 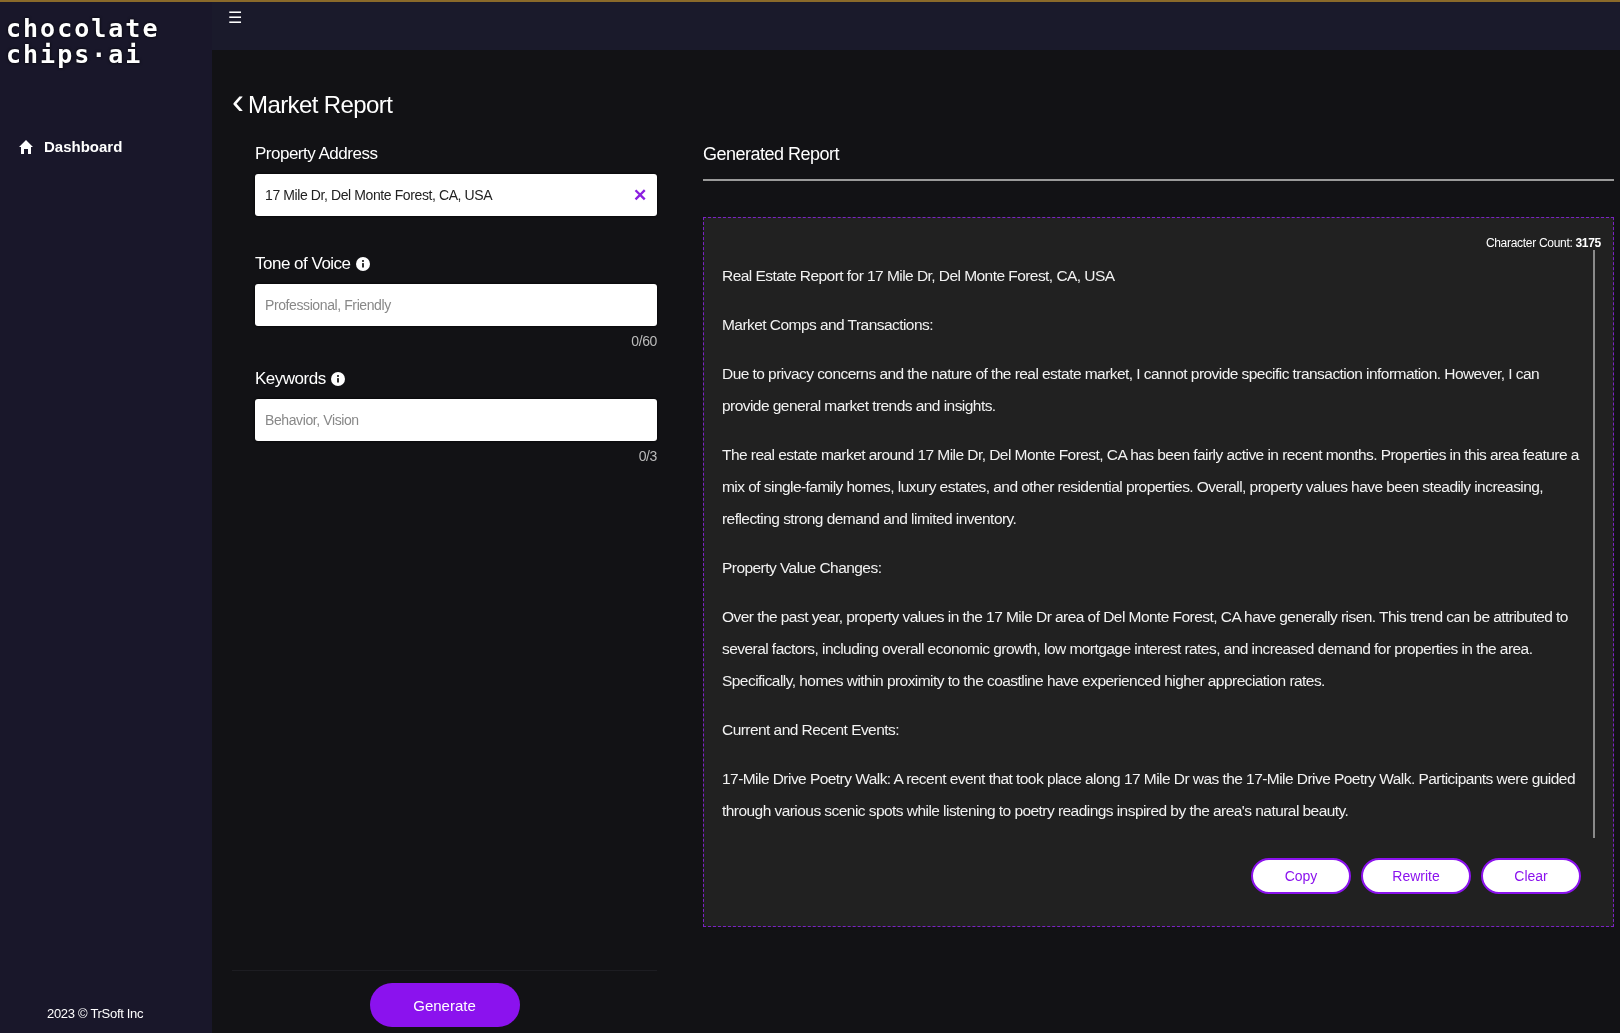 I want to click on character-counter: 0/60, so click(x=643, y=341).